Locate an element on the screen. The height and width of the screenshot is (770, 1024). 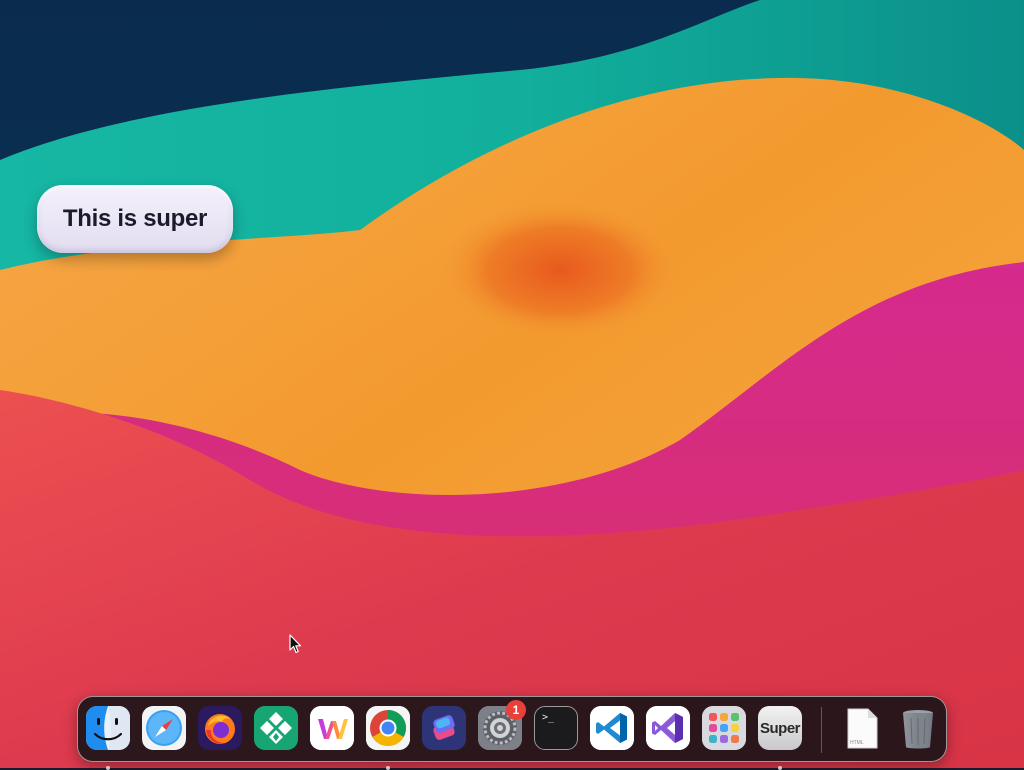
this-is-super-pill: This is super is located at coordinates (135, 219).